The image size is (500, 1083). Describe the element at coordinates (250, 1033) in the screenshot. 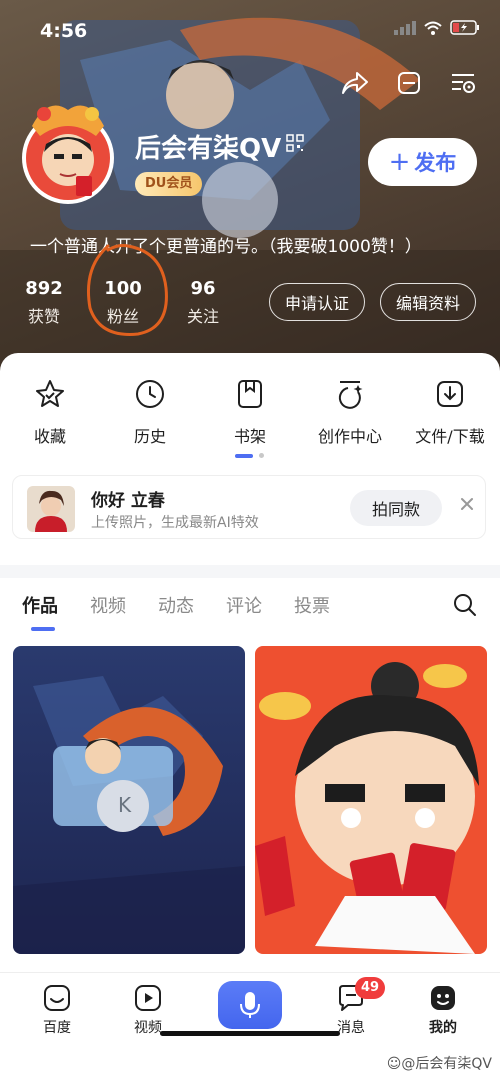

I see `home-indicator` at that location.